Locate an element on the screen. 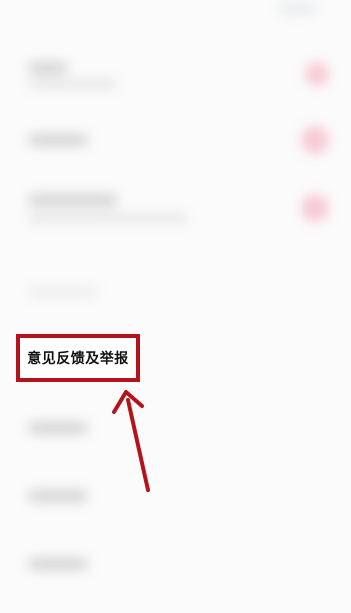 The image size is (351, 613). feedback-report-label: 意见反馈及举报 is located at coordinates (78, 359).